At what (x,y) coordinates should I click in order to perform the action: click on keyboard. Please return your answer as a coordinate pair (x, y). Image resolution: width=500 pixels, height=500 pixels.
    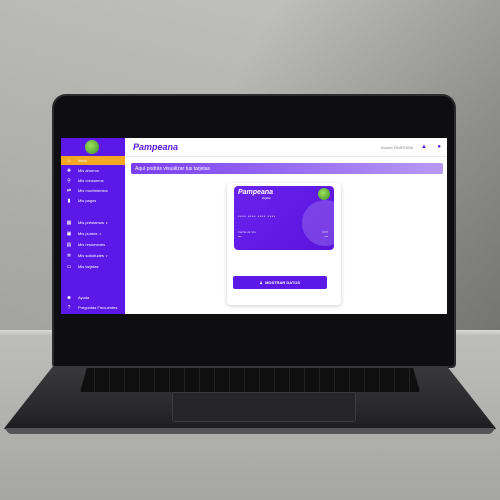
    Looking at the image, I should click on (250, 380).